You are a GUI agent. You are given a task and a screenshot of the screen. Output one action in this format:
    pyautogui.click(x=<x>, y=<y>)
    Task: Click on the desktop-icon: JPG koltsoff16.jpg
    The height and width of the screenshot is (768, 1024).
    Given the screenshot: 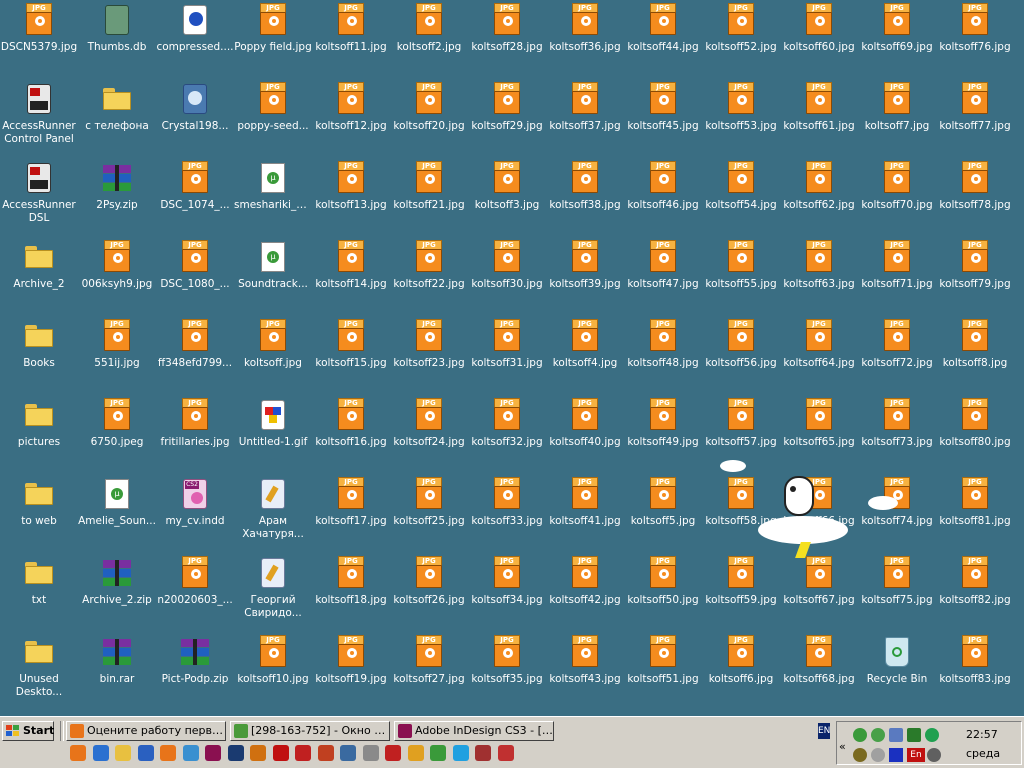 What is the action you would take?
    pyautogui.click(x=351, y=437)
    